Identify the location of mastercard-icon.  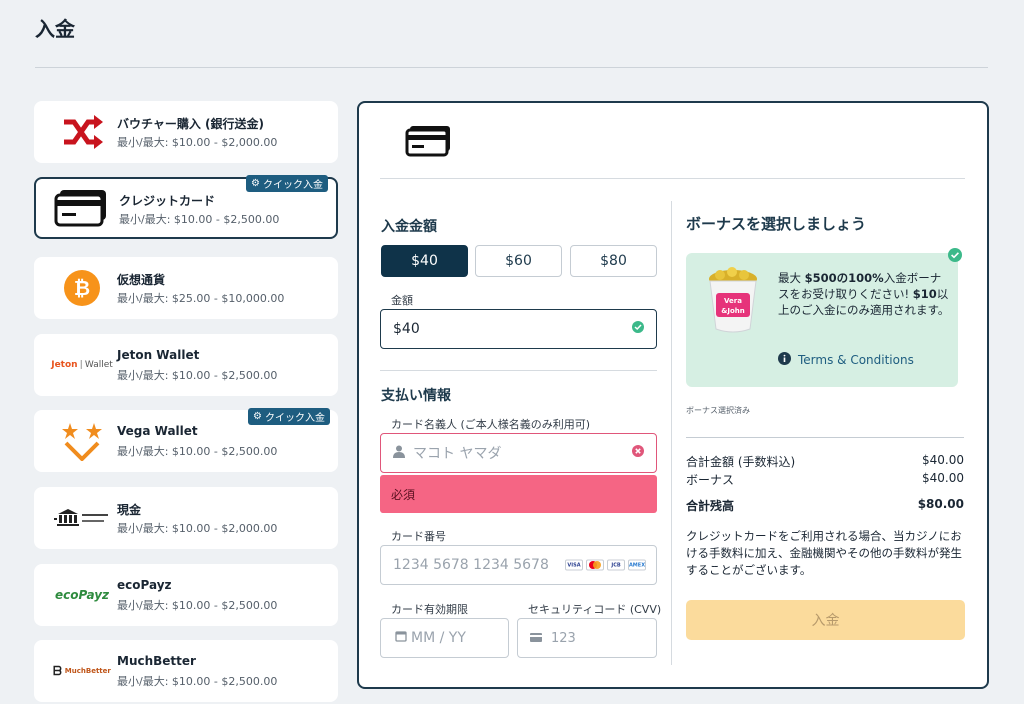
(595, 565).